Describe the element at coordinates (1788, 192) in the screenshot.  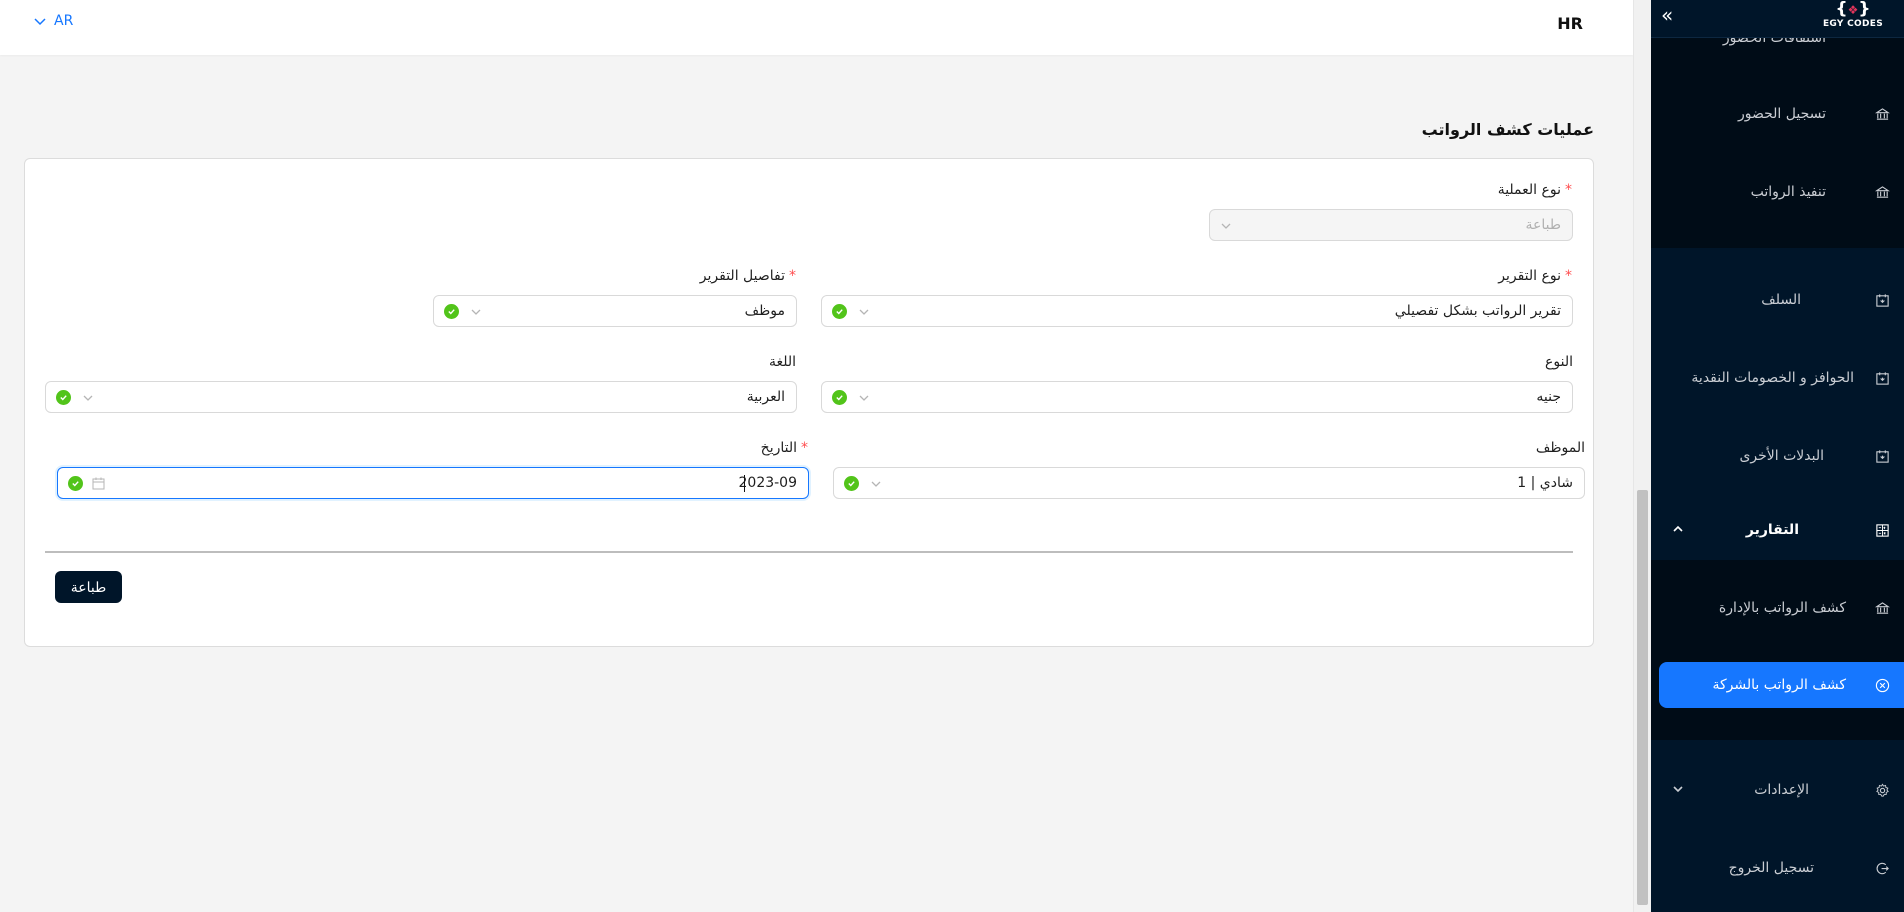
I see `sidebar-item-label: تنفيذ الرواتب` at that location.